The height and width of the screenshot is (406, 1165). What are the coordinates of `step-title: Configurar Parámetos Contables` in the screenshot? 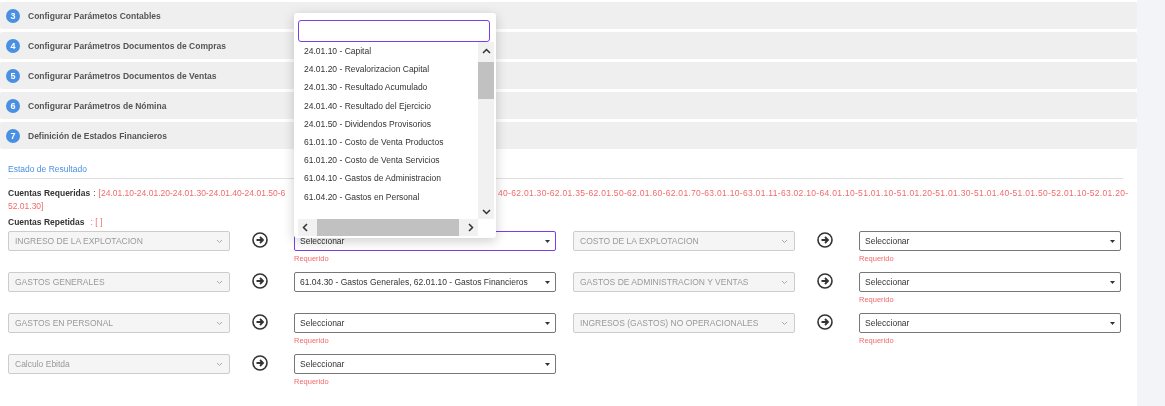 It's located at (94, 15).